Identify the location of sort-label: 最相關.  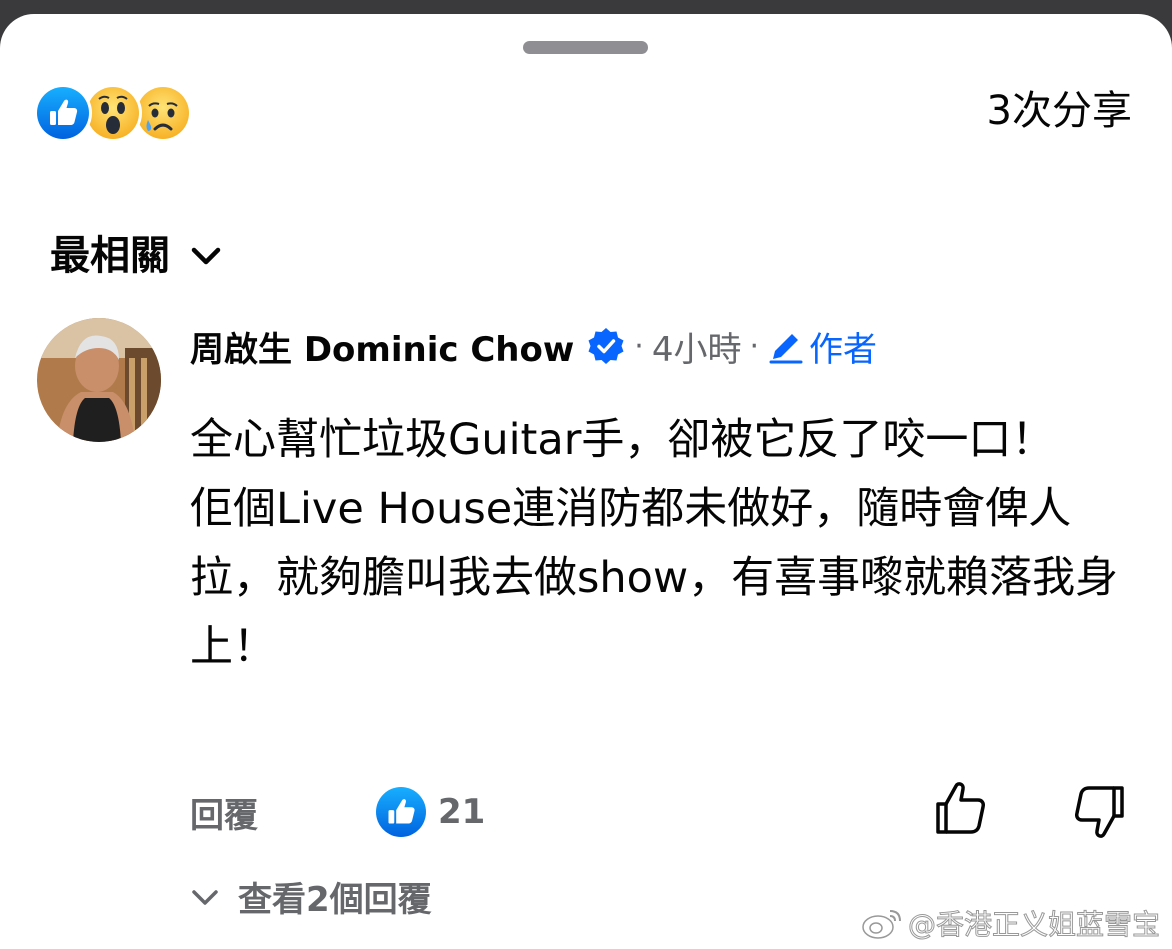
(110, 256).